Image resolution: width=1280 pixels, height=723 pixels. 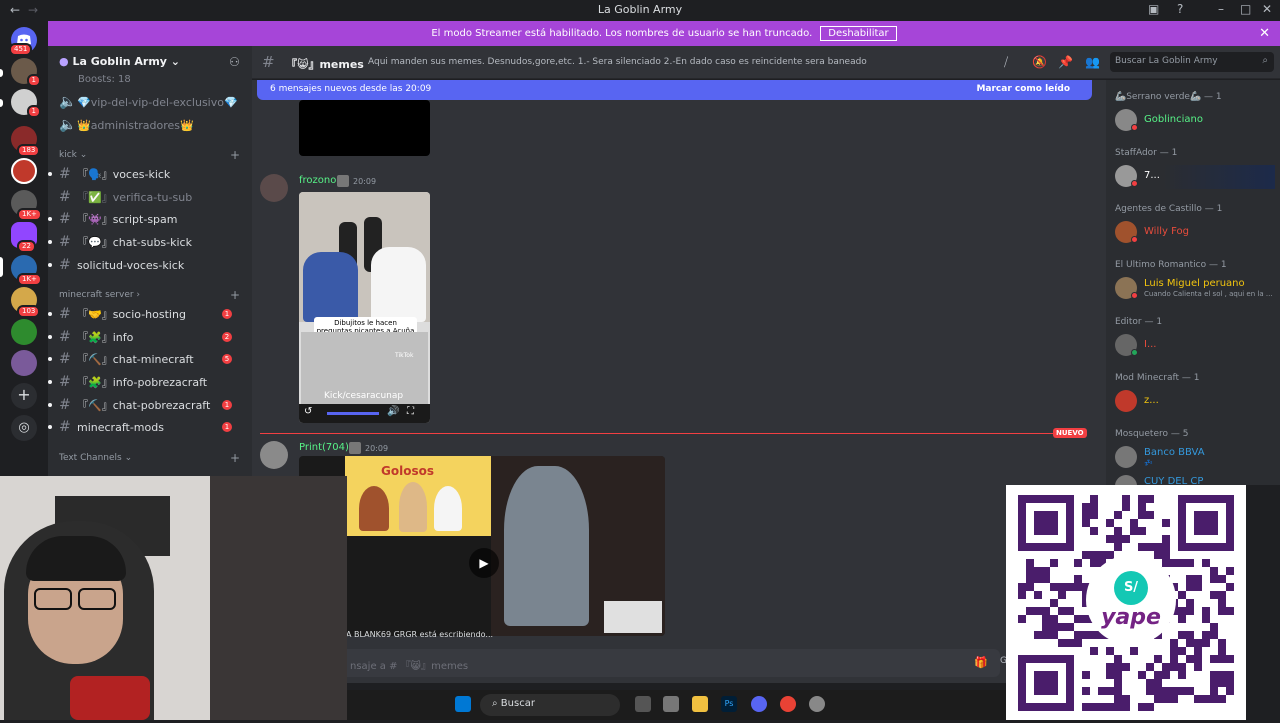 What do you see at coordinates (700, 704) in the screenshot?
I see `file-explorer-icon` at bounding box center [700, 704].